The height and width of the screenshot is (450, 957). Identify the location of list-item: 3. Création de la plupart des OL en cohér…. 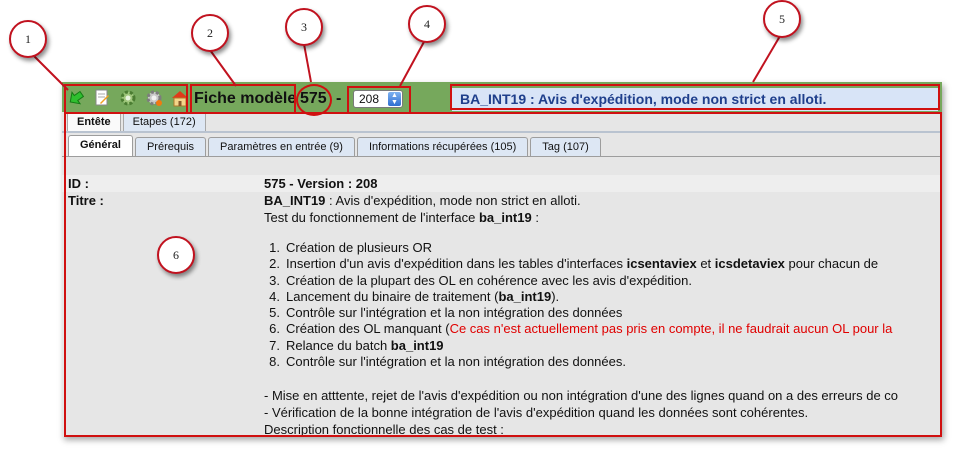
(480, 280).